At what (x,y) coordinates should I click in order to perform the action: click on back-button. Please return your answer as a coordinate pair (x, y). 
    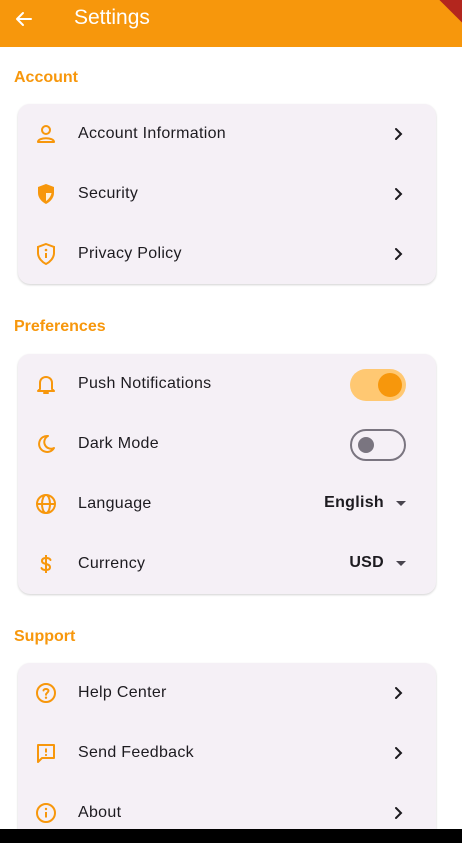
    Looking at the image, I should click on (24, 19).